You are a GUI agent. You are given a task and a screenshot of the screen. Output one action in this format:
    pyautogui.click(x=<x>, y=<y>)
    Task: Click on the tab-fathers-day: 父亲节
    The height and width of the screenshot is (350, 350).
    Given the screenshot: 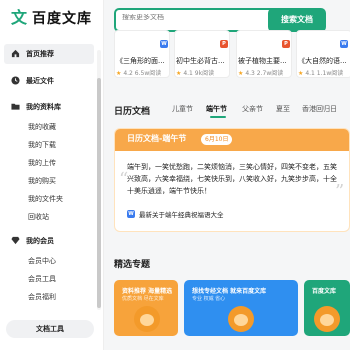 What is the action you would take?
    pyautogui.click(x=252, y=109)
    